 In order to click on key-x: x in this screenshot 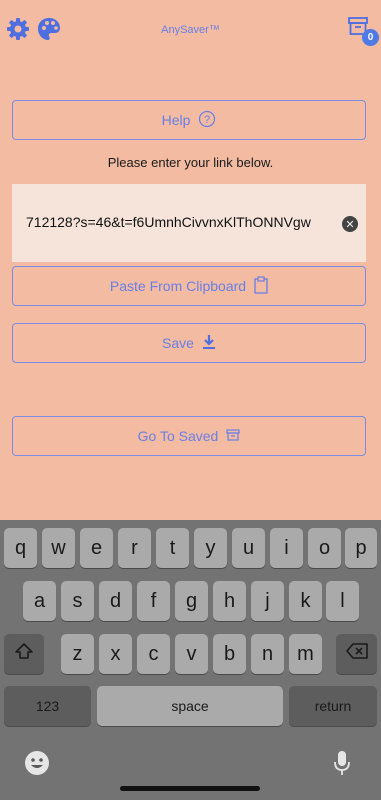, I will do `click(115, 654)`.